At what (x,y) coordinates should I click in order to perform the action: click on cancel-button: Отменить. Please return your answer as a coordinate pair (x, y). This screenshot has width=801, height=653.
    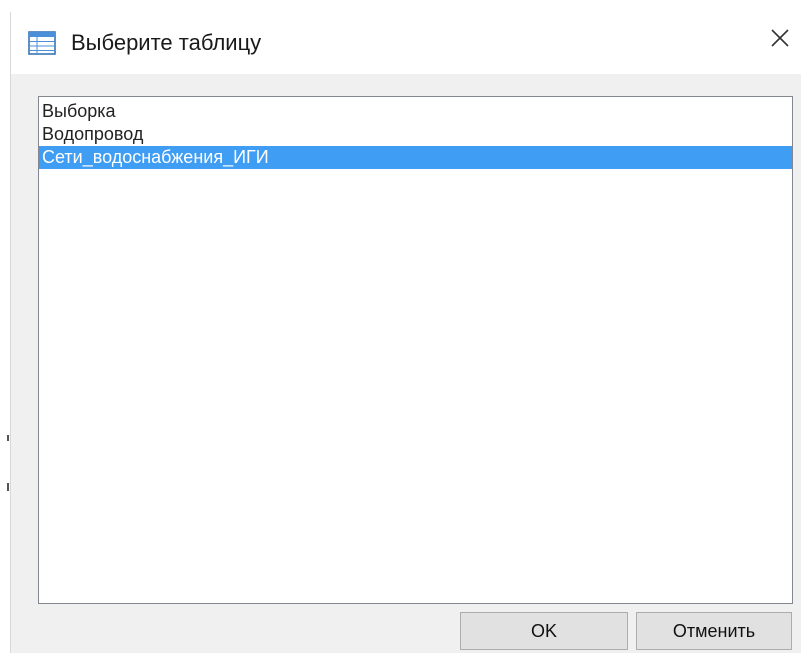
    Looking at the image, I should click on (714, 631).